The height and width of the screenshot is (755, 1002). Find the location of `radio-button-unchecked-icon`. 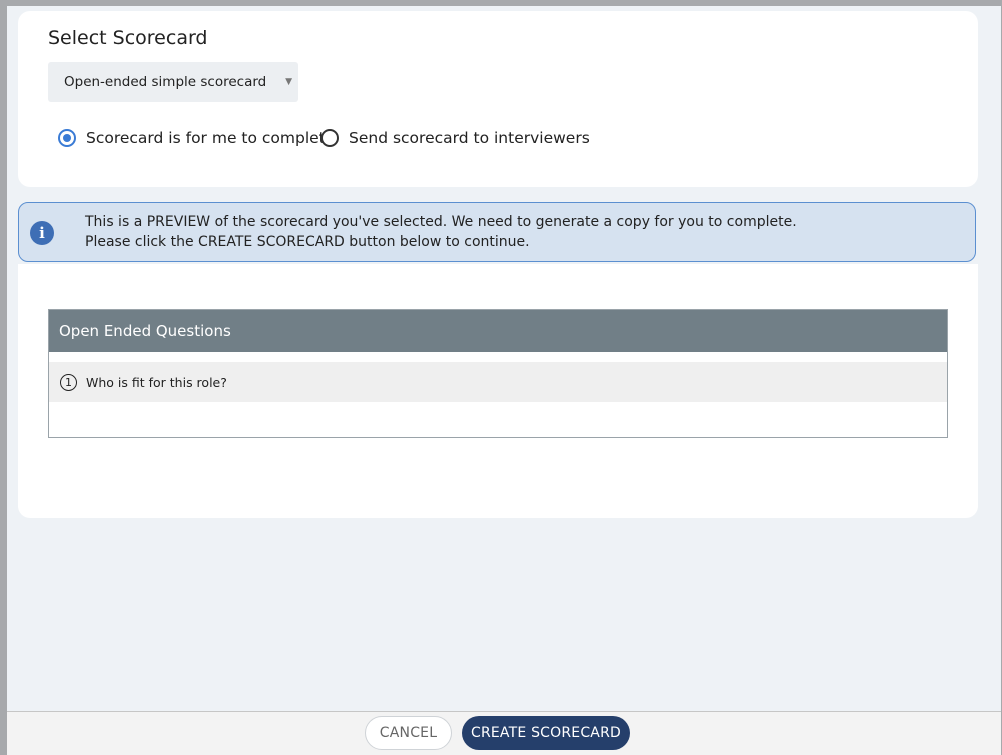

radio-button-unchecked-icon is located at coordinates (330, 138).